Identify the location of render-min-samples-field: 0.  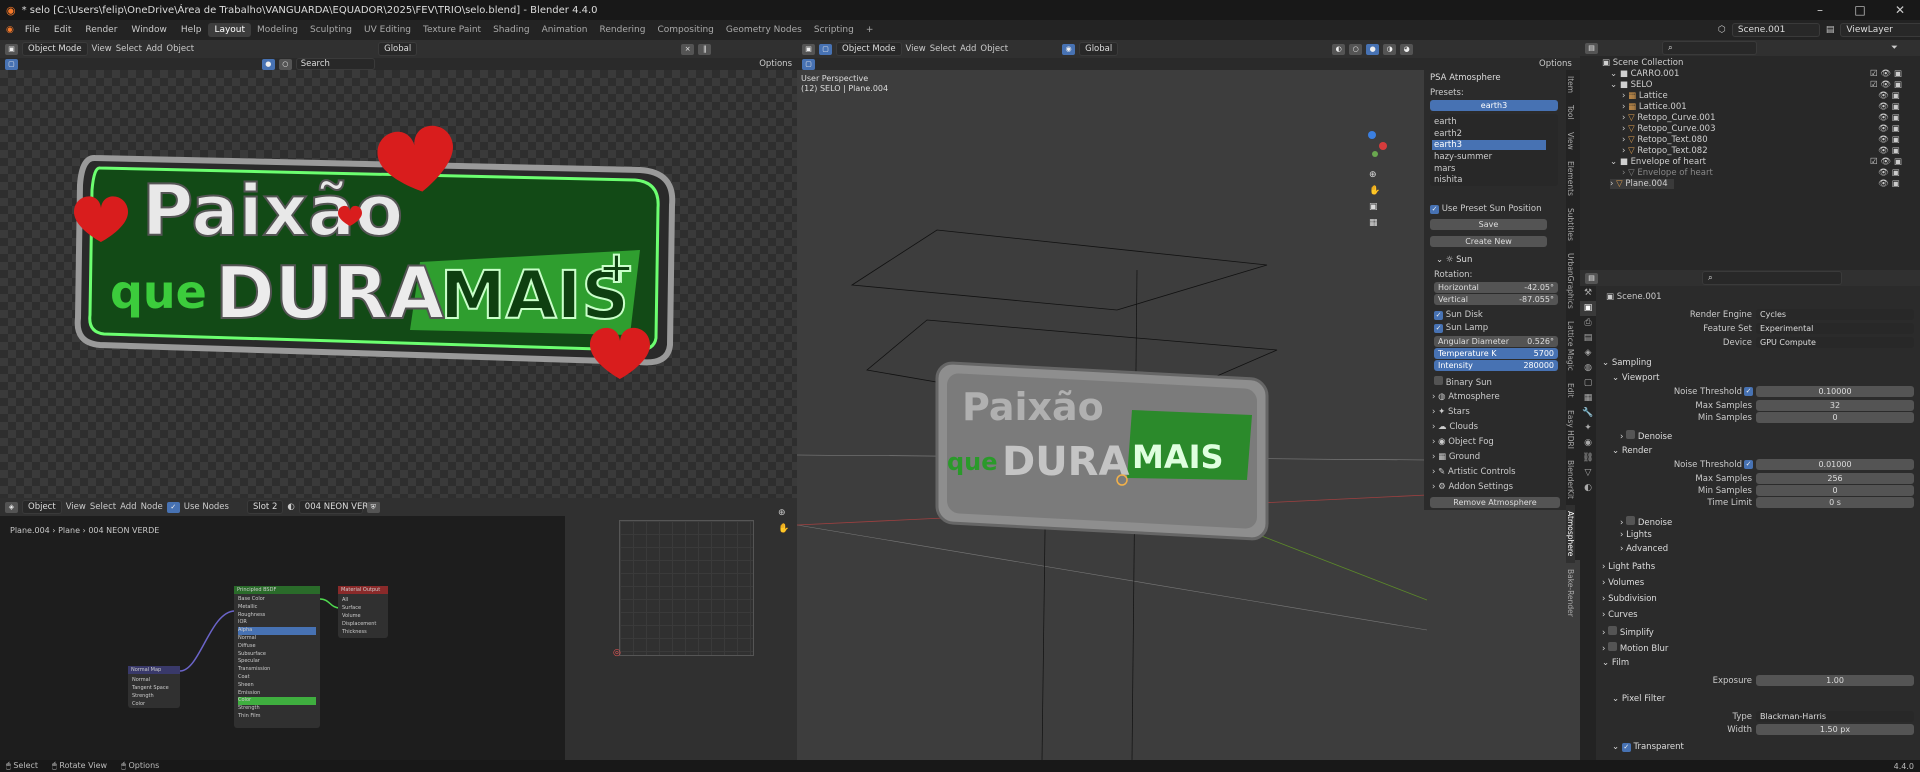
(1835, 490).